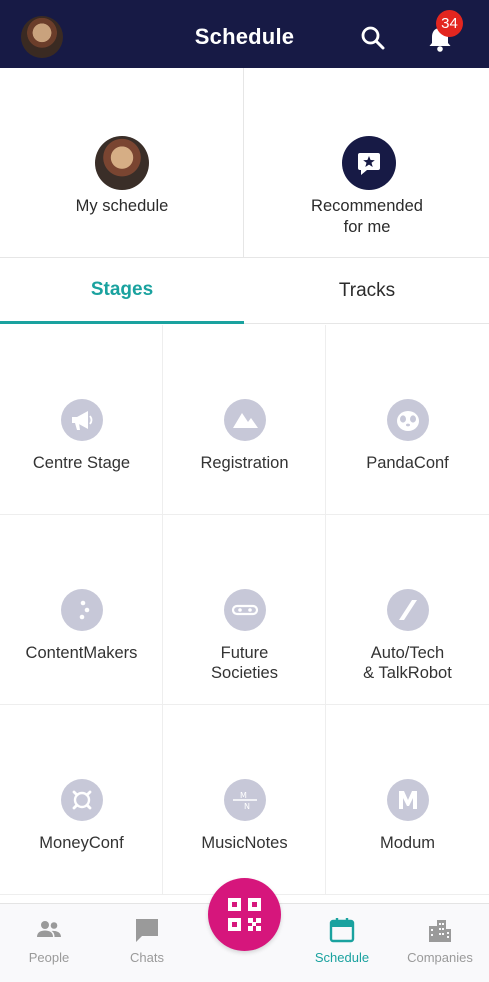 The width and height of the screenshot is (489, 982). I want to click on nav-label: Schedule, so click(342, 957).